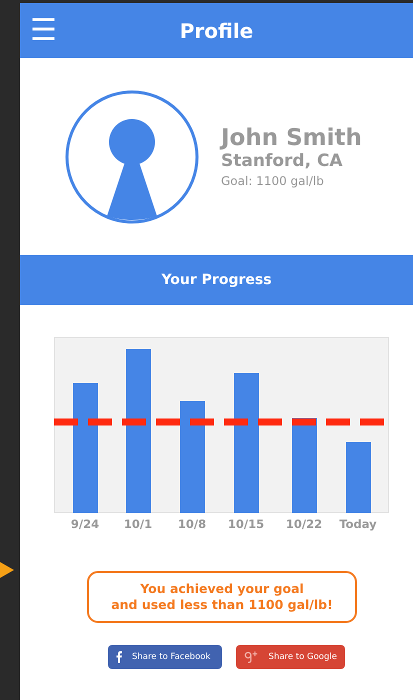  Describe the element at coordinates (138, 524) in the screenshot. I see `axis-label: 10/1` at that location.